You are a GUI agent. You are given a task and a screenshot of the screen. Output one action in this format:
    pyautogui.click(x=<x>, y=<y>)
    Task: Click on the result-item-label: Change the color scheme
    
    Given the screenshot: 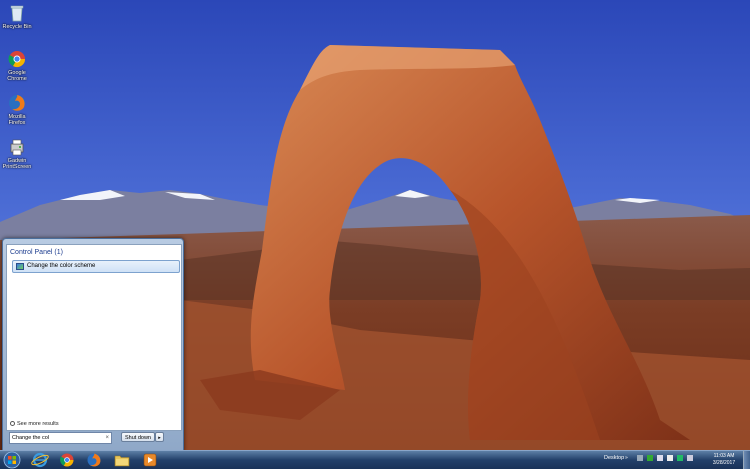 What is the action you would take?
    pyautogui.click(x=61, y=266)
    